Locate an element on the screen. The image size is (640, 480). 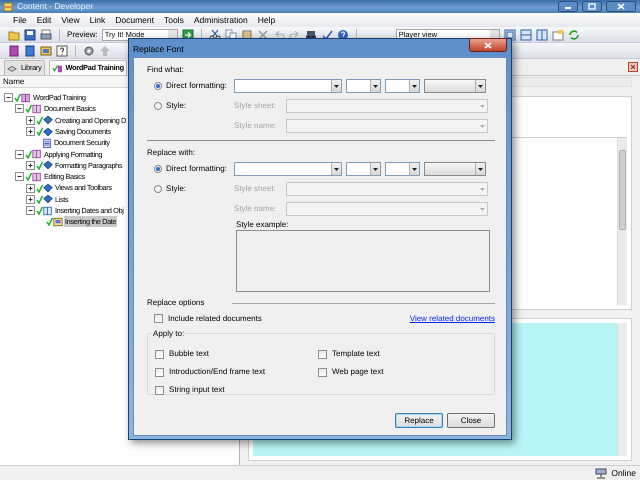
checkbox-label: String input text is located at coordinates (197, 390).